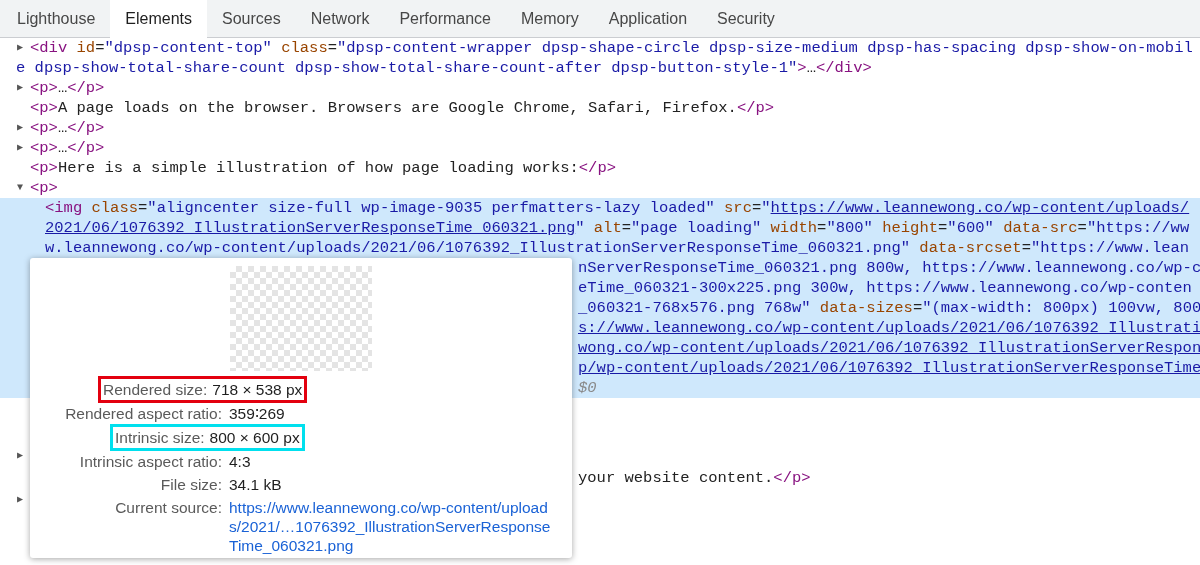 The height and width of the screenshot is (565, 1200). Describe the element at coordinates (340, 19) in the screenshot. I see `panel-tab: Network` at that location.